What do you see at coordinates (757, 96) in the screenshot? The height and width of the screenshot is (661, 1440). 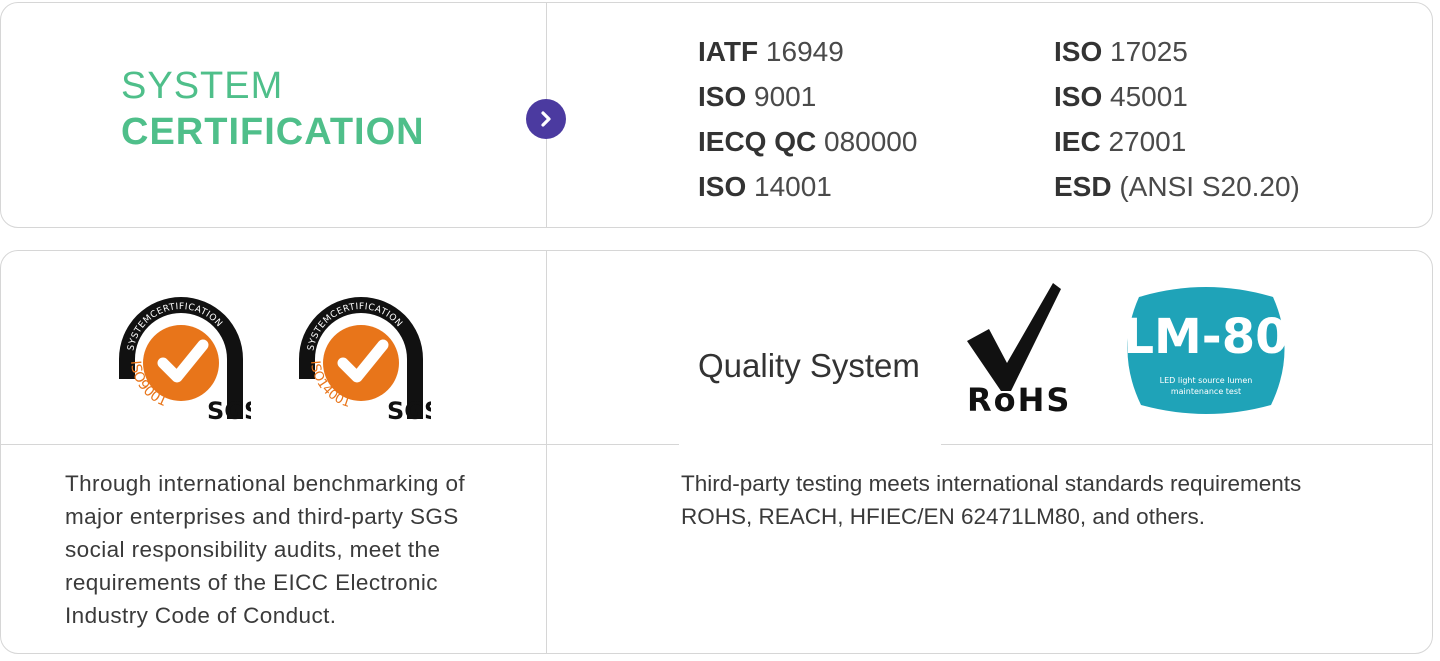 I see `cert-item: ISO 9001` at bounding box center [757, 96].